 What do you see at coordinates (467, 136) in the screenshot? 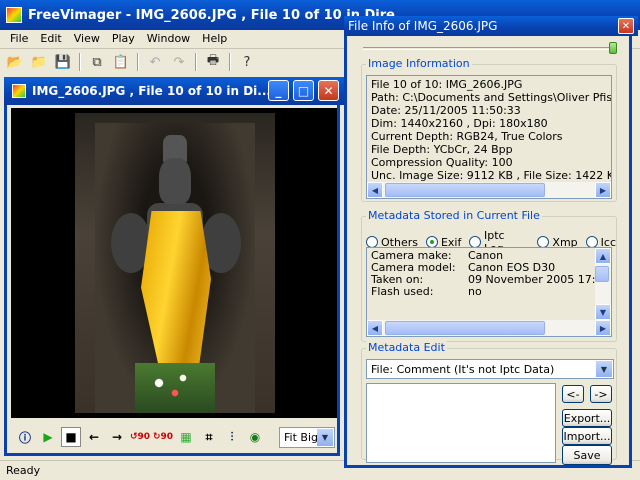
I see `info-line: Current Depth: RGB24, True Colors` at bounding box center [467, 136].